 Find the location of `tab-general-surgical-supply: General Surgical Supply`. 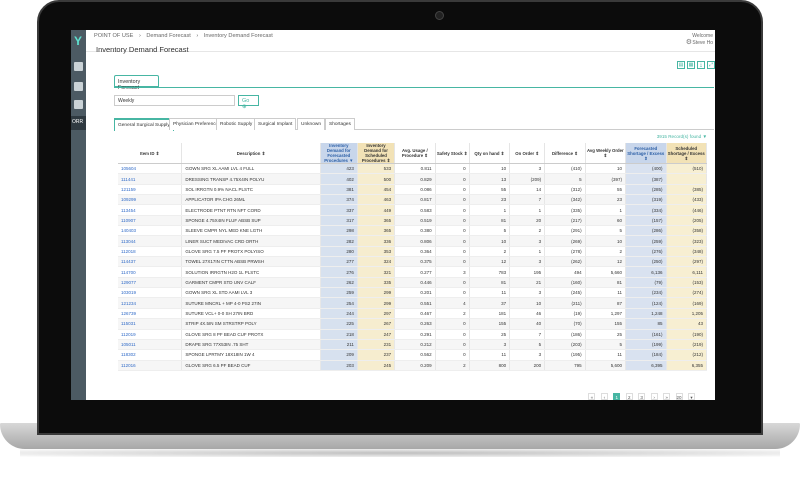

tab-general-surgical-supply: General Surgical Supply is located at coordinates (144, 124).